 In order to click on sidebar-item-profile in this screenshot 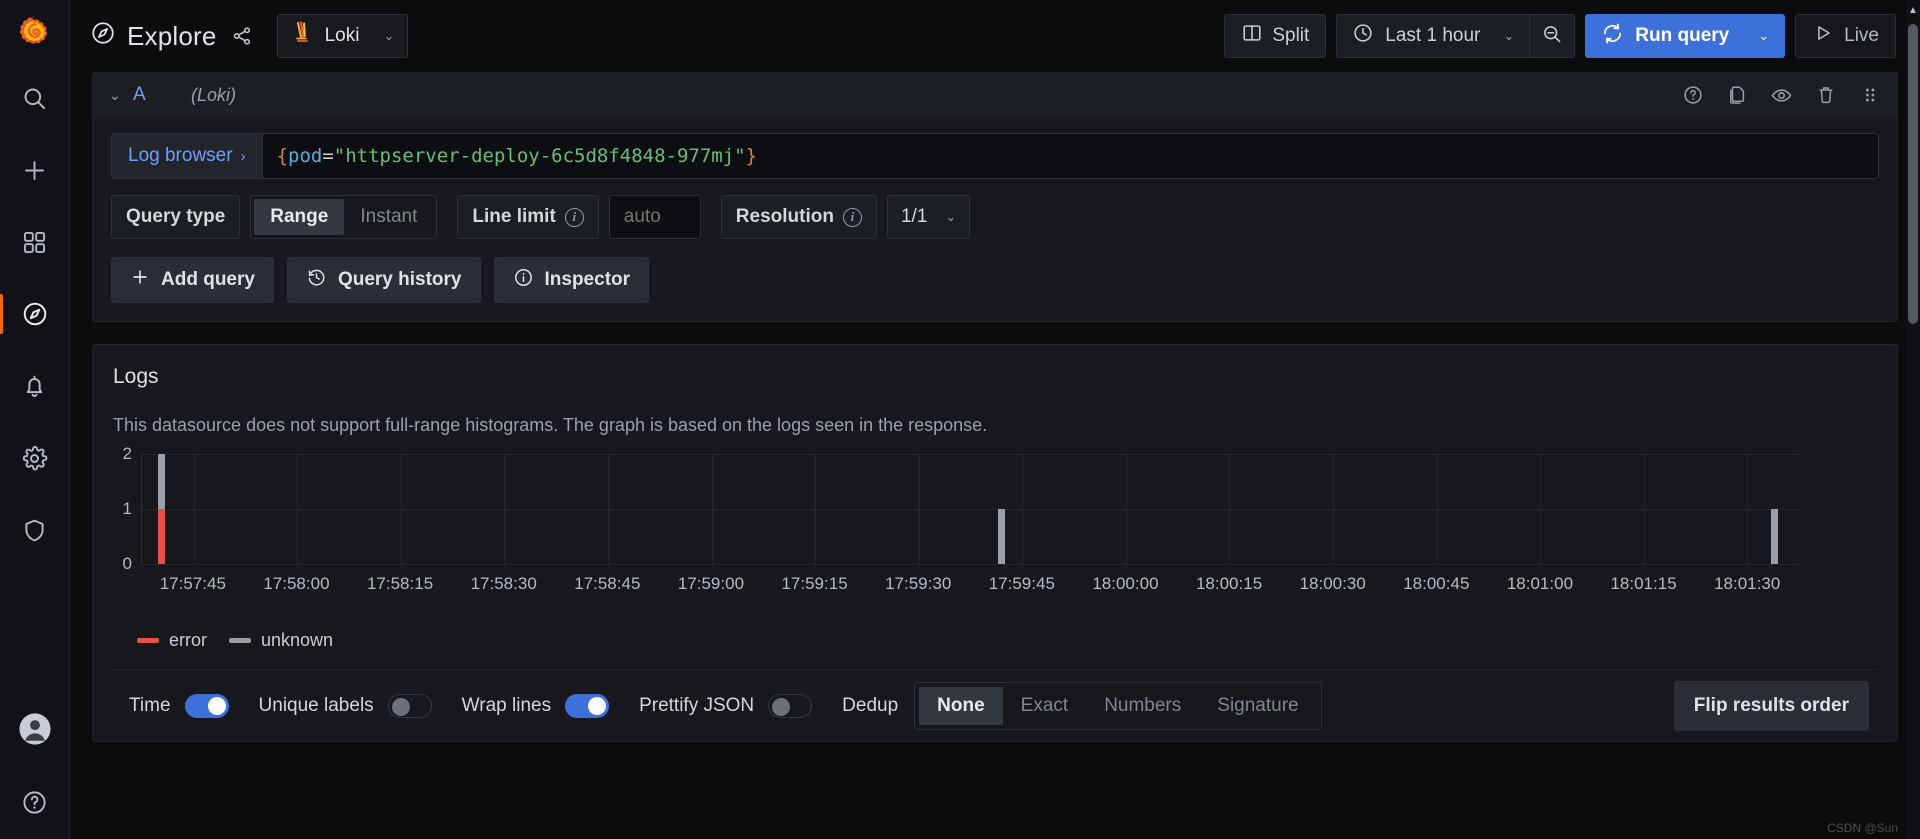, I will do `click(35, 729)`.